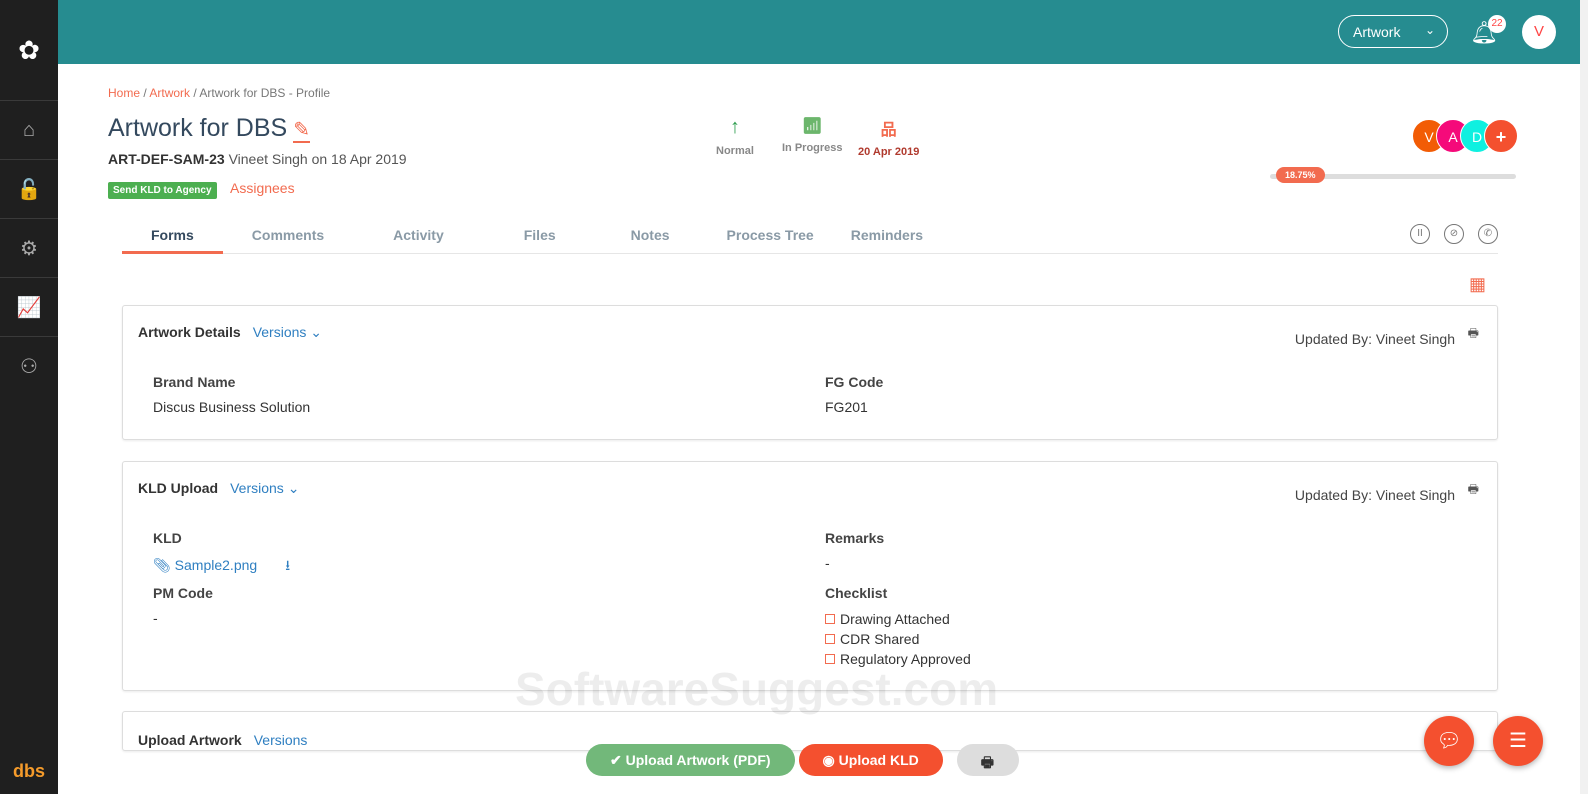  What do you see at coordinates (854, 382) in the screenshot?
I see `fg-label: FG Code` at bounding box center [854, 382].